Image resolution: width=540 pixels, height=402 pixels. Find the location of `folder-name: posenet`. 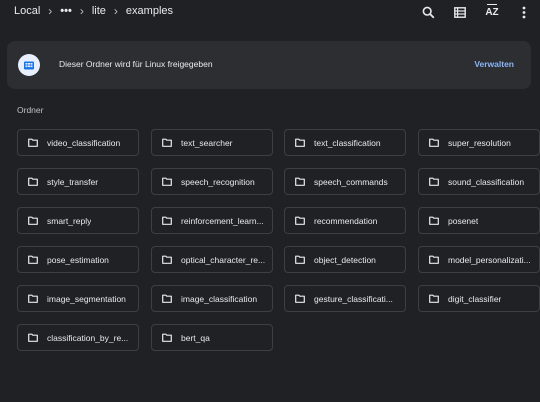

folder-name: posenet is located at coordinates (463, 220).